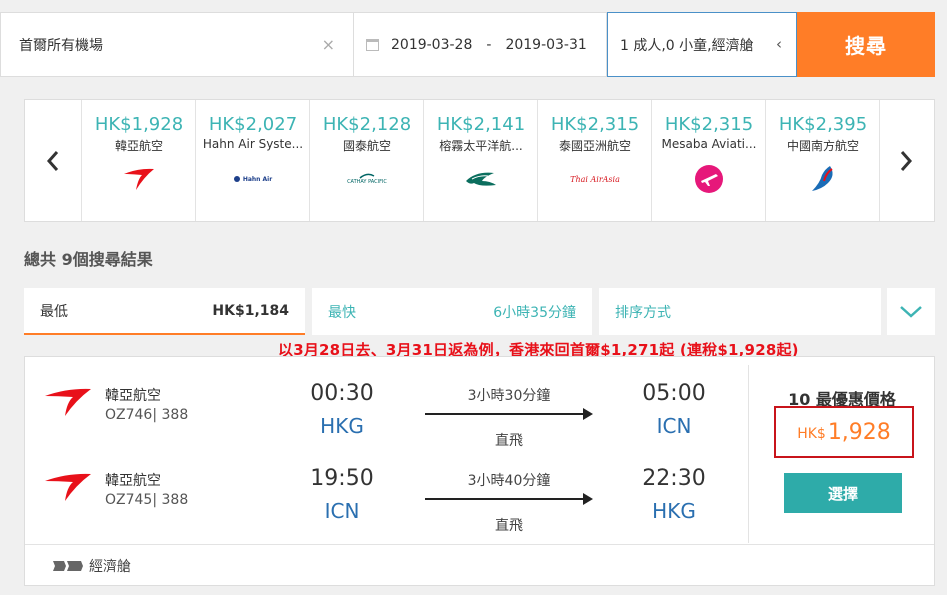  Describe the element at coordinates (509, 481) in the screenshot. I see `flight-duration: 3小時40分鐘` at that location.